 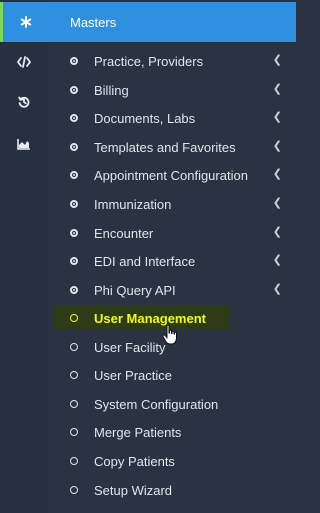 I want to click on menu-group-practice-providers: Practice, Providers ❮, so click(x=172, y=61).